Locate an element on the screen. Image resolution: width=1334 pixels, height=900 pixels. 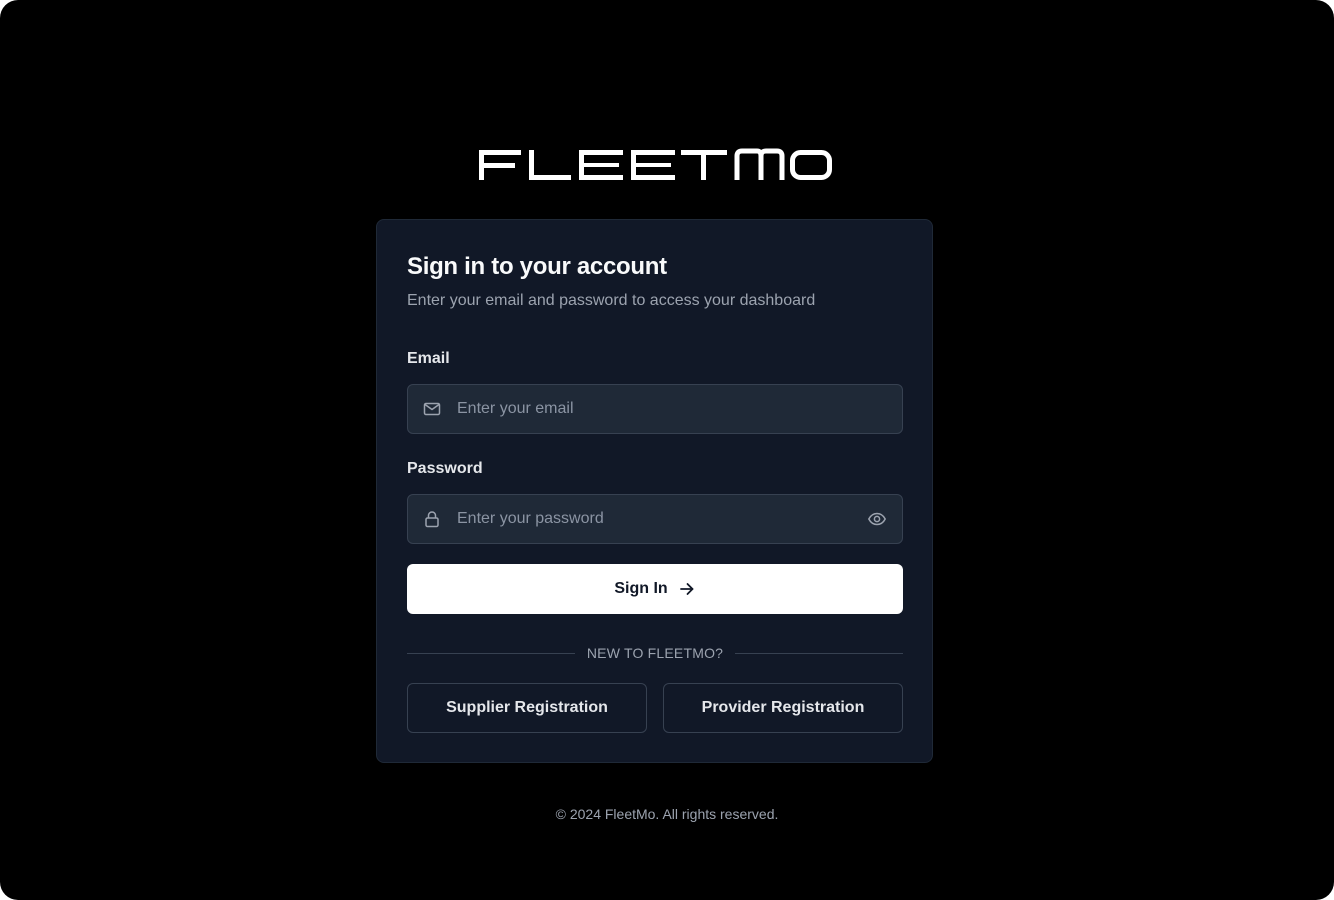
divider-text: NEW TO FLEETMO? is located at coordinates (655, 653).